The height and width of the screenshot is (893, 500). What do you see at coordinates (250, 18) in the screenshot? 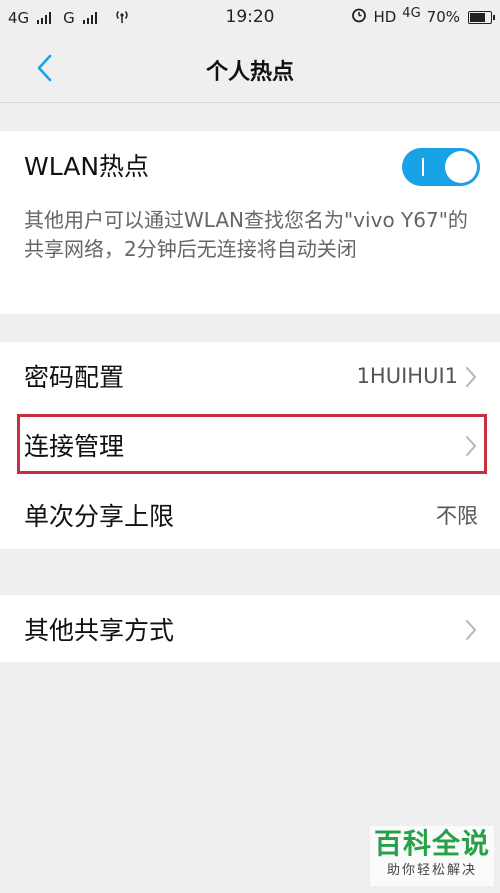
I see `status-bar: 4G G 19:20 HD 4G 70%` at bounding box center [250, 18].